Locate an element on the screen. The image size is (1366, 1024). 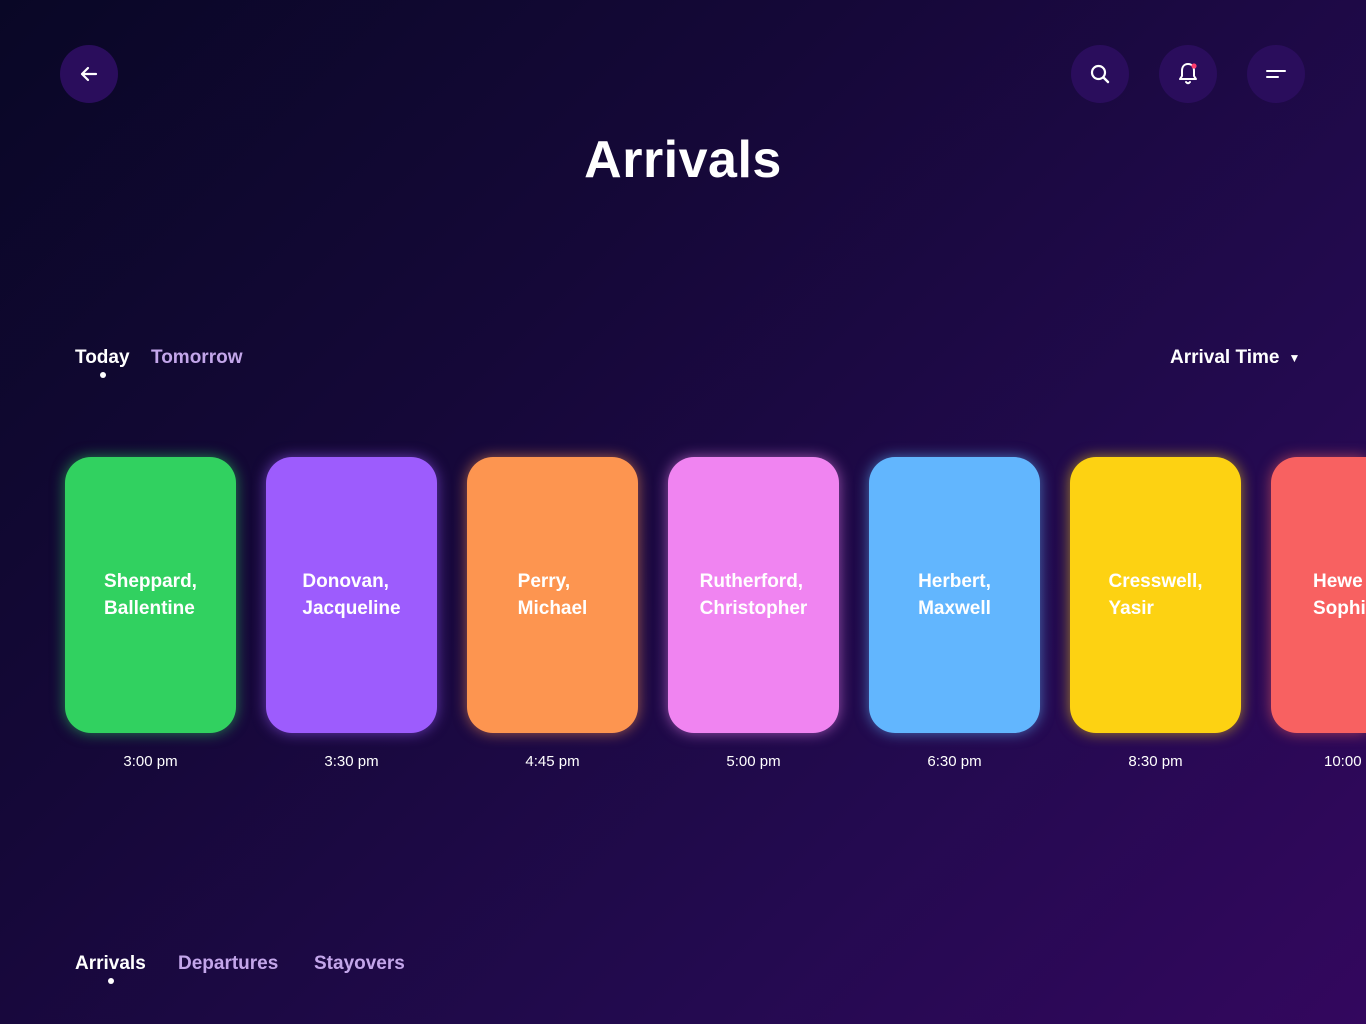
search-icon is located at coordinates (1100, 74).